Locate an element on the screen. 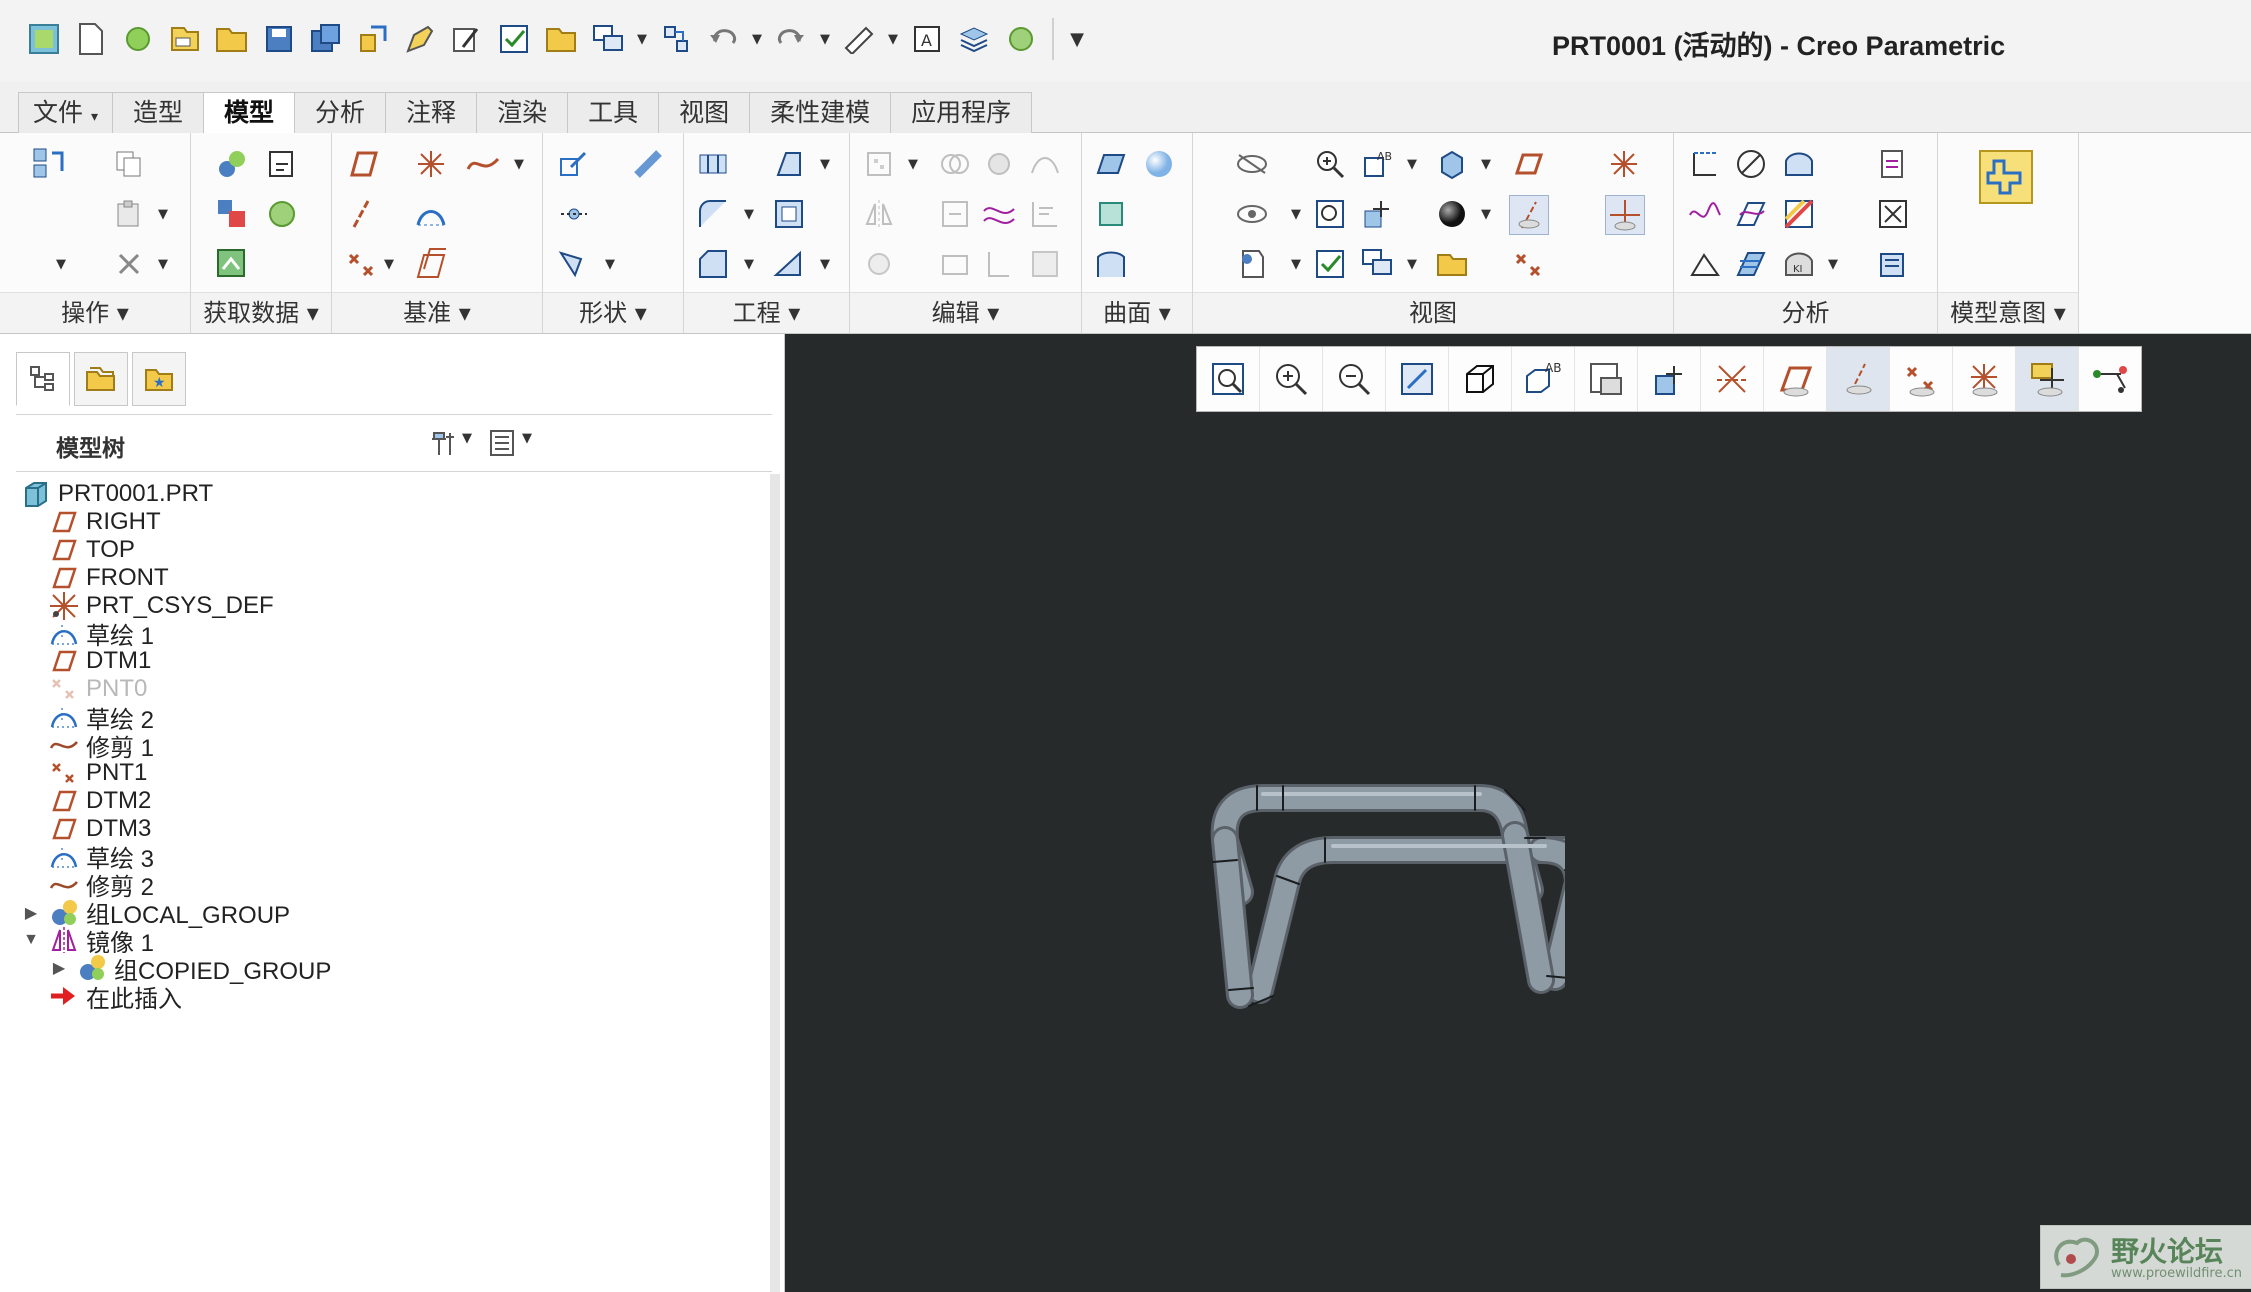 This screenshot has width=2251, height=1292. perspective-view-icon is located at coordinates (1669, 379).